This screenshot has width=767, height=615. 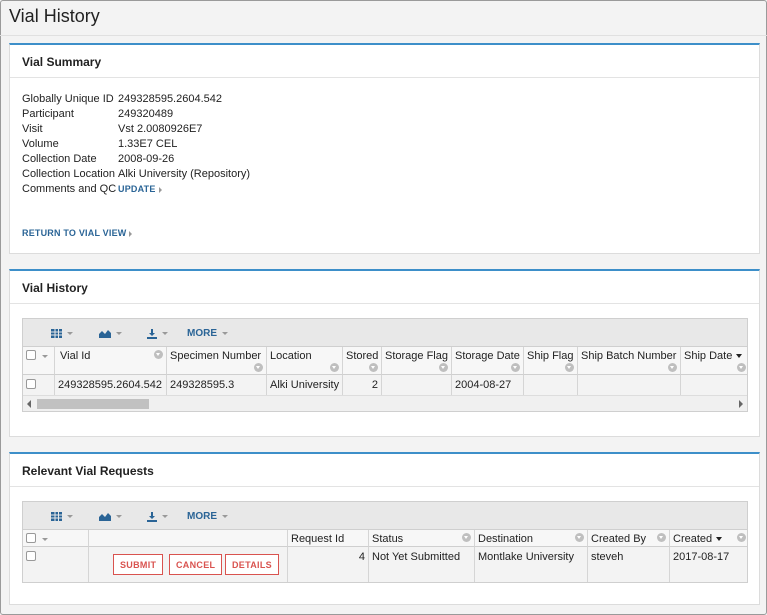 What do you see at coordinates (384, 61) in the screenshot?
I see `vial-summary-title: Vial Summary` at bounding box center [384, 61].